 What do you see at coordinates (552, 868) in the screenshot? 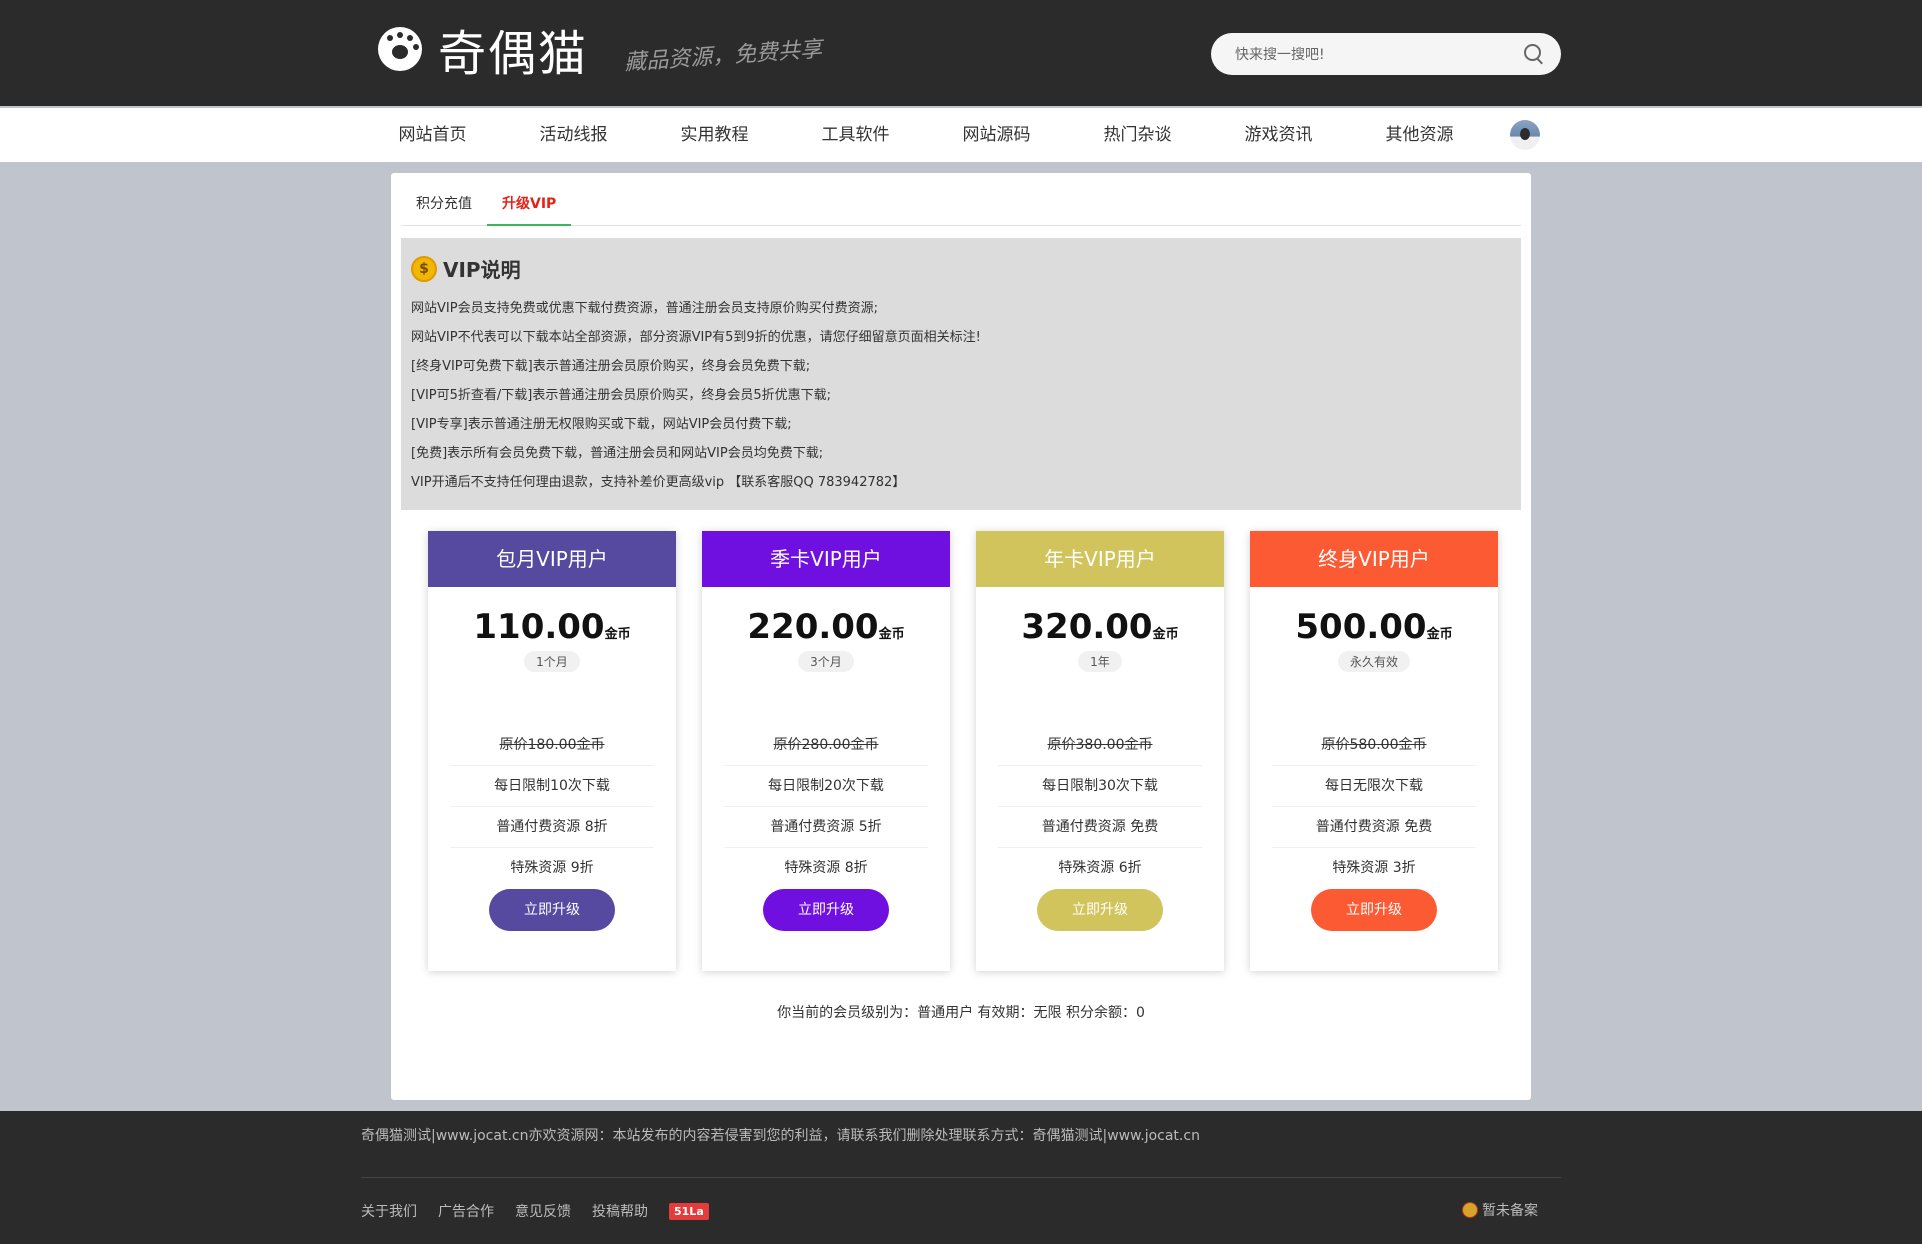
I see `plan-special-discount: 特殊资源 9折` at bounding box center [552, 868].